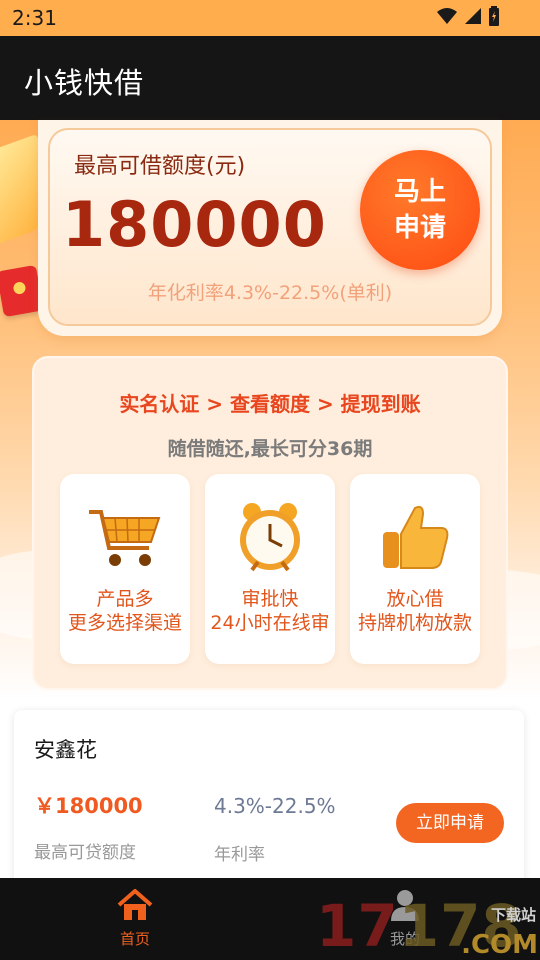 The image size is (540, 960). Describe the element at coordinates (270, 293) in the screenshot. I see `quota-rate: 年化利率4.3%-22.5%(单利)` at that location.